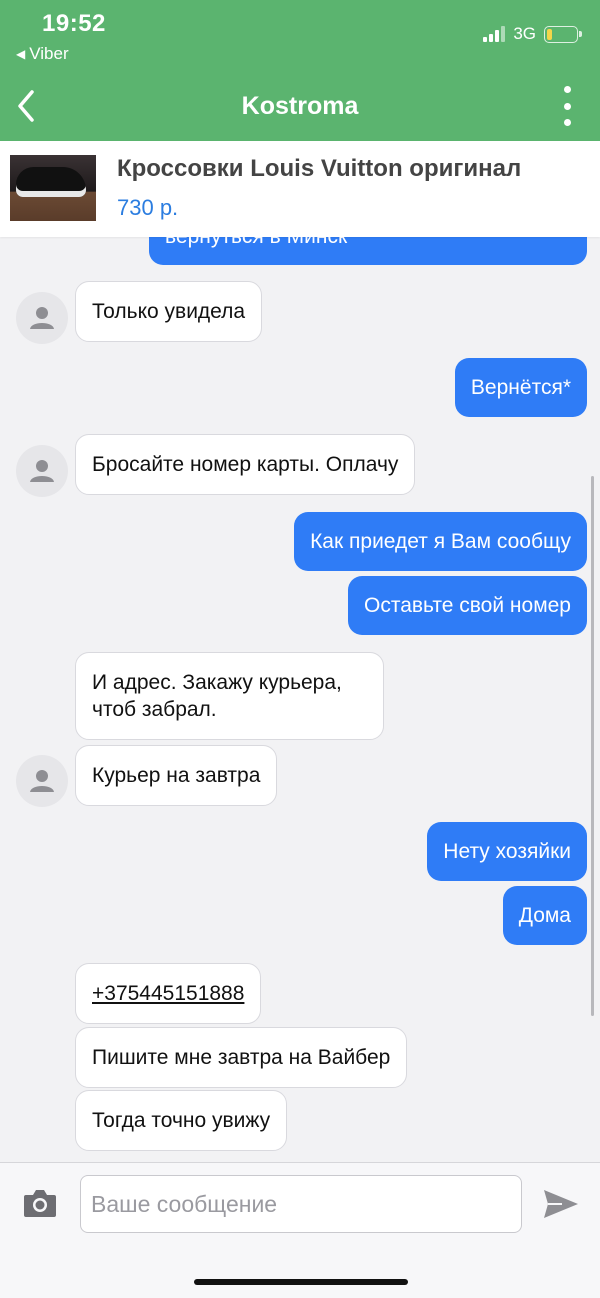  I want to click on chat-scrollbar, so click(592, 746).